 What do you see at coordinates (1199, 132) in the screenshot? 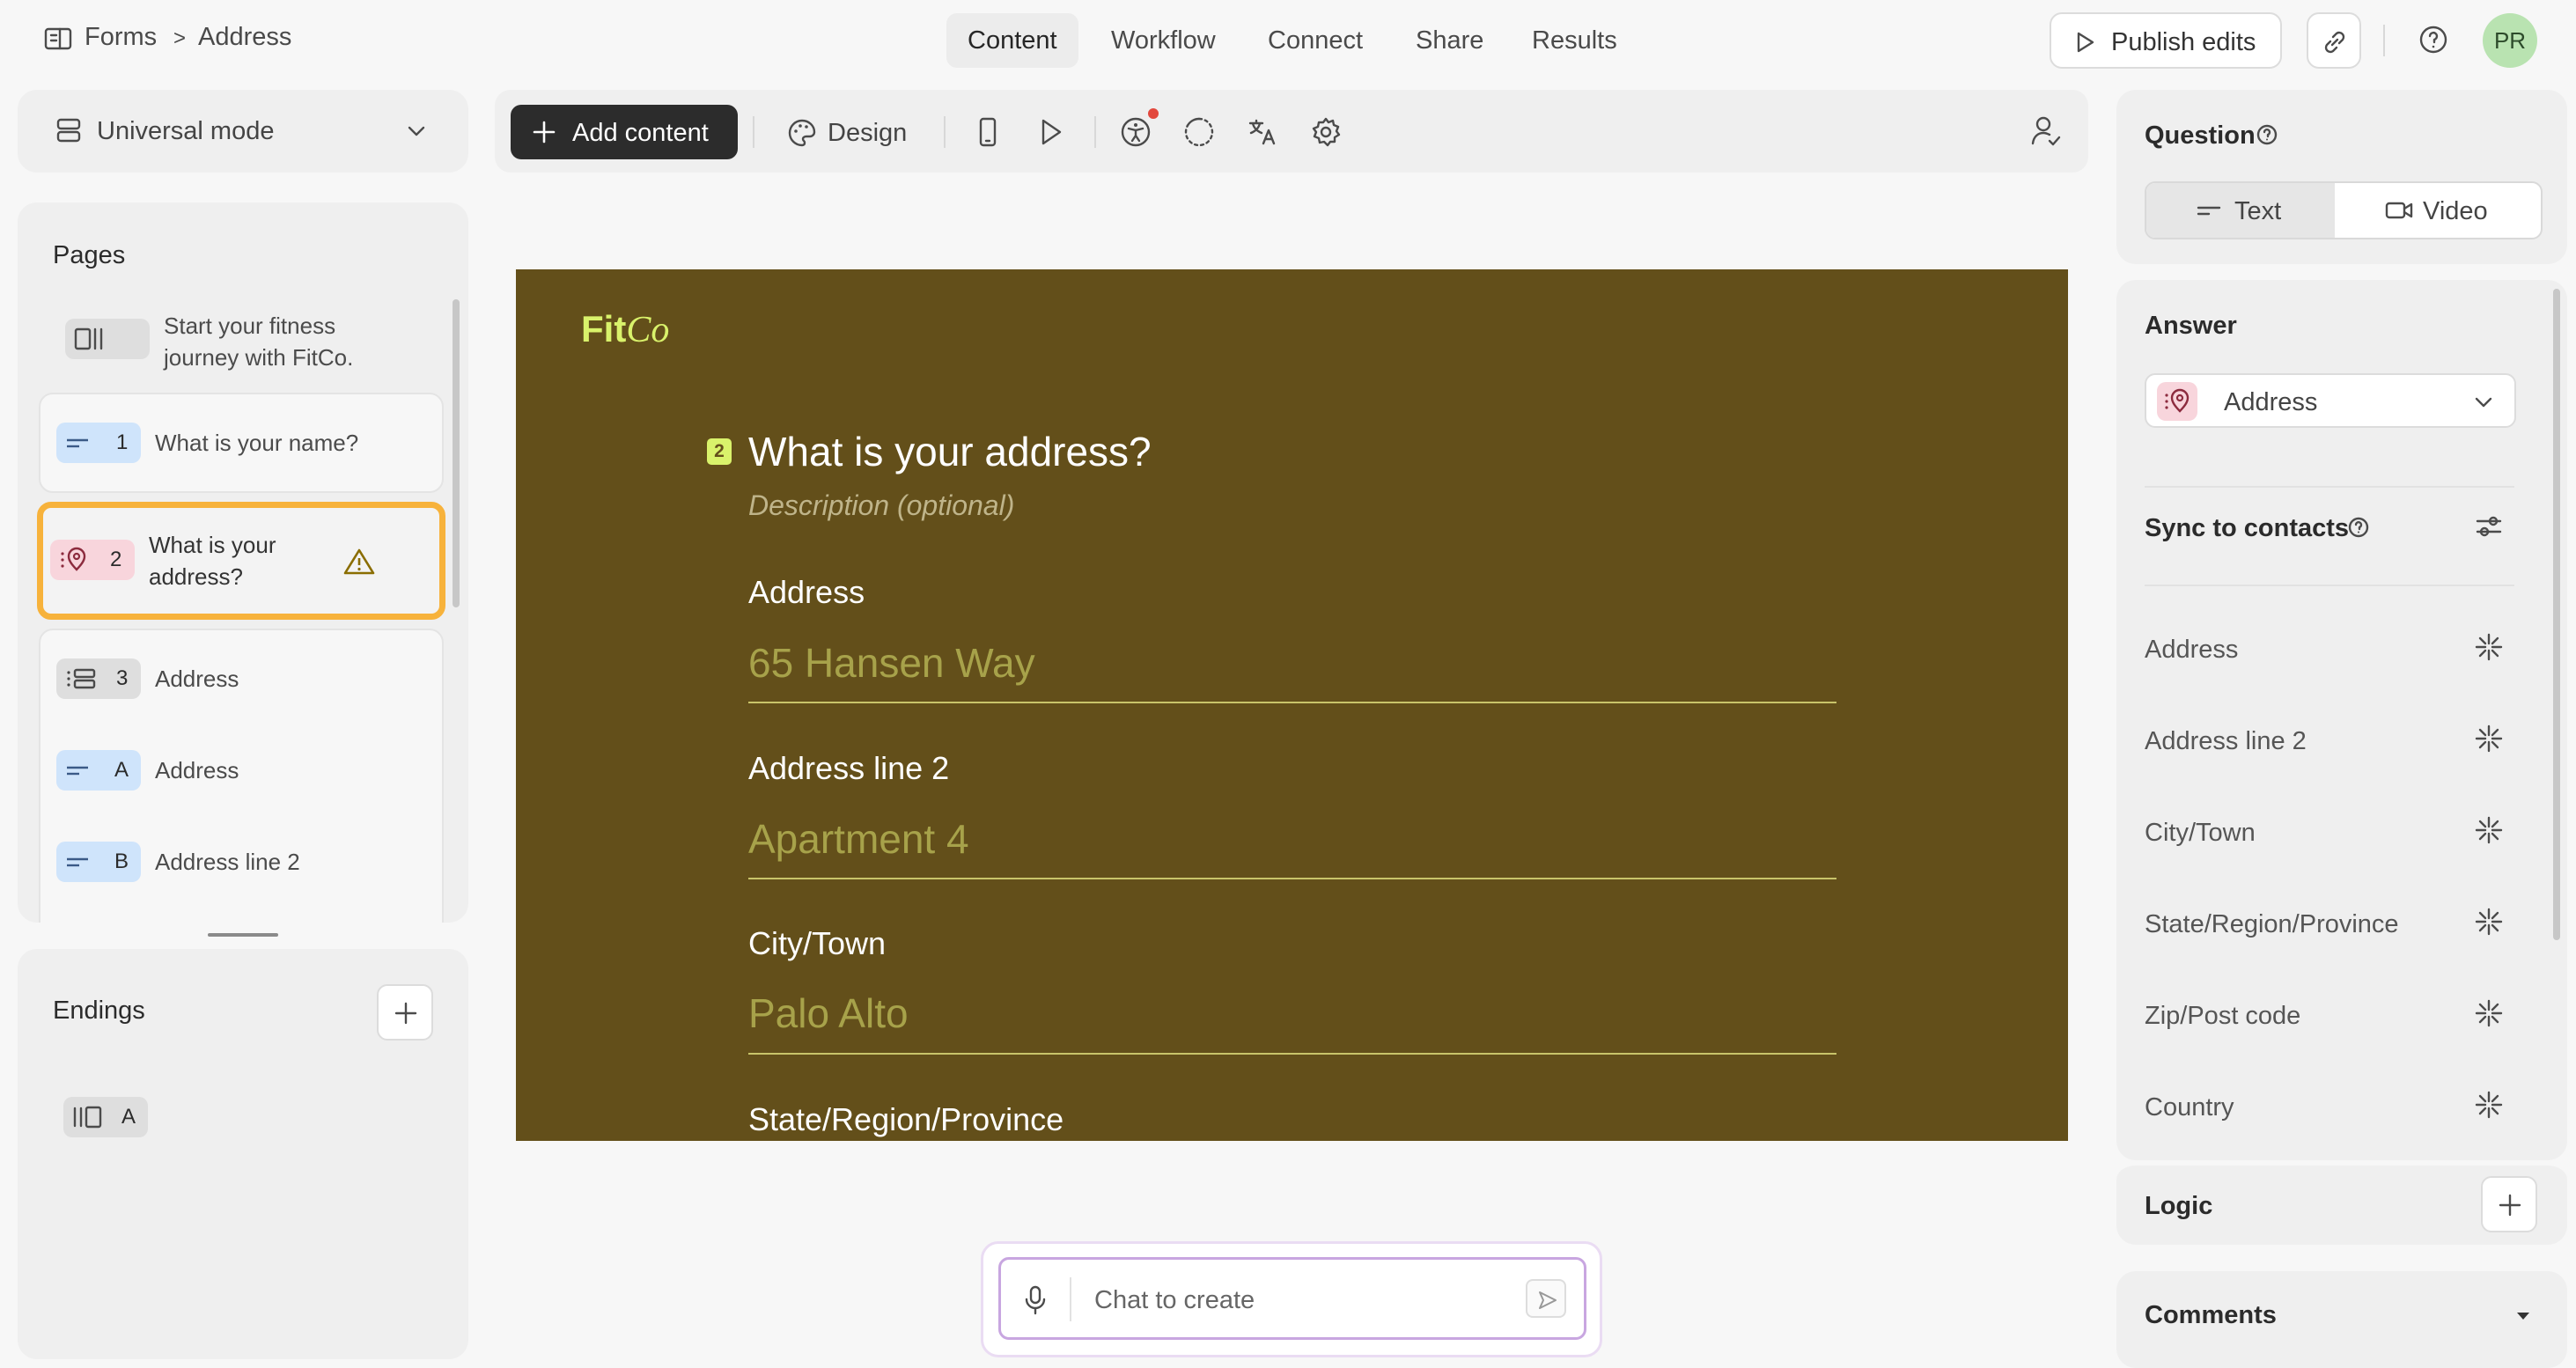
I see `loading-icon` at bounding box center [1199, 132].